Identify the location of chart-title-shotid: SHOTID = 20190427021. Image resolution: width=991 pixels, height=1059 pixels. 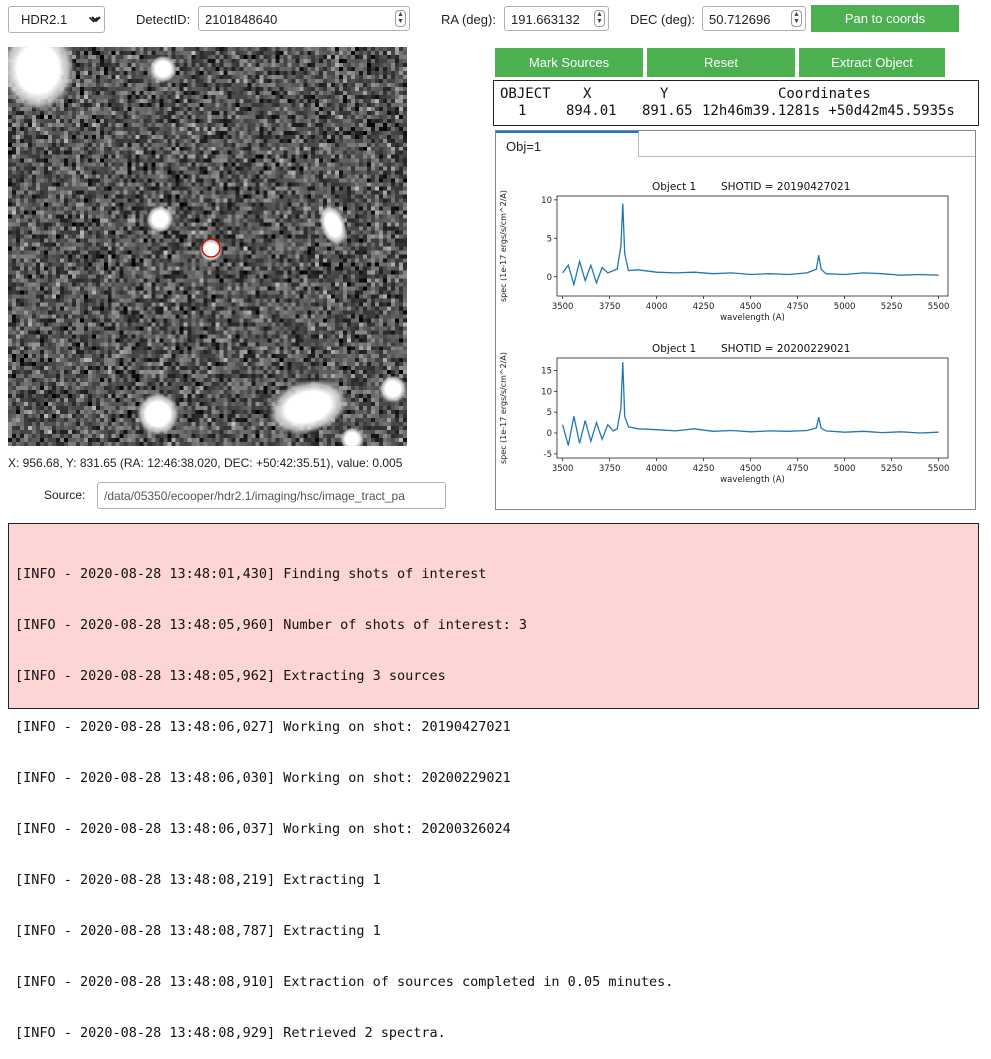
(785, 187).